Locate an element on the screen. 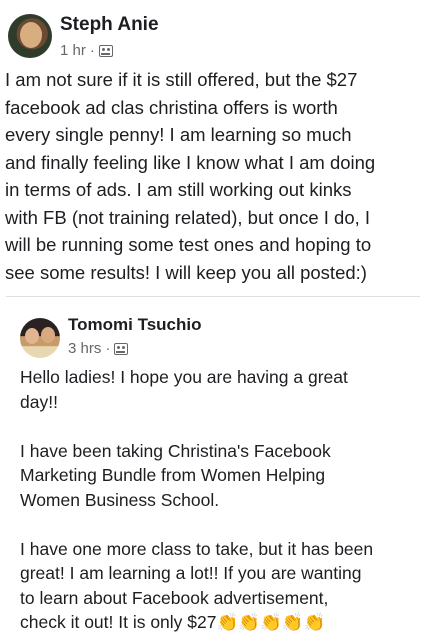 This screenshot has width=426, height=640. clapping-hands-icon: 👏👏👏👏👏 is located at coordinates (271, 622).